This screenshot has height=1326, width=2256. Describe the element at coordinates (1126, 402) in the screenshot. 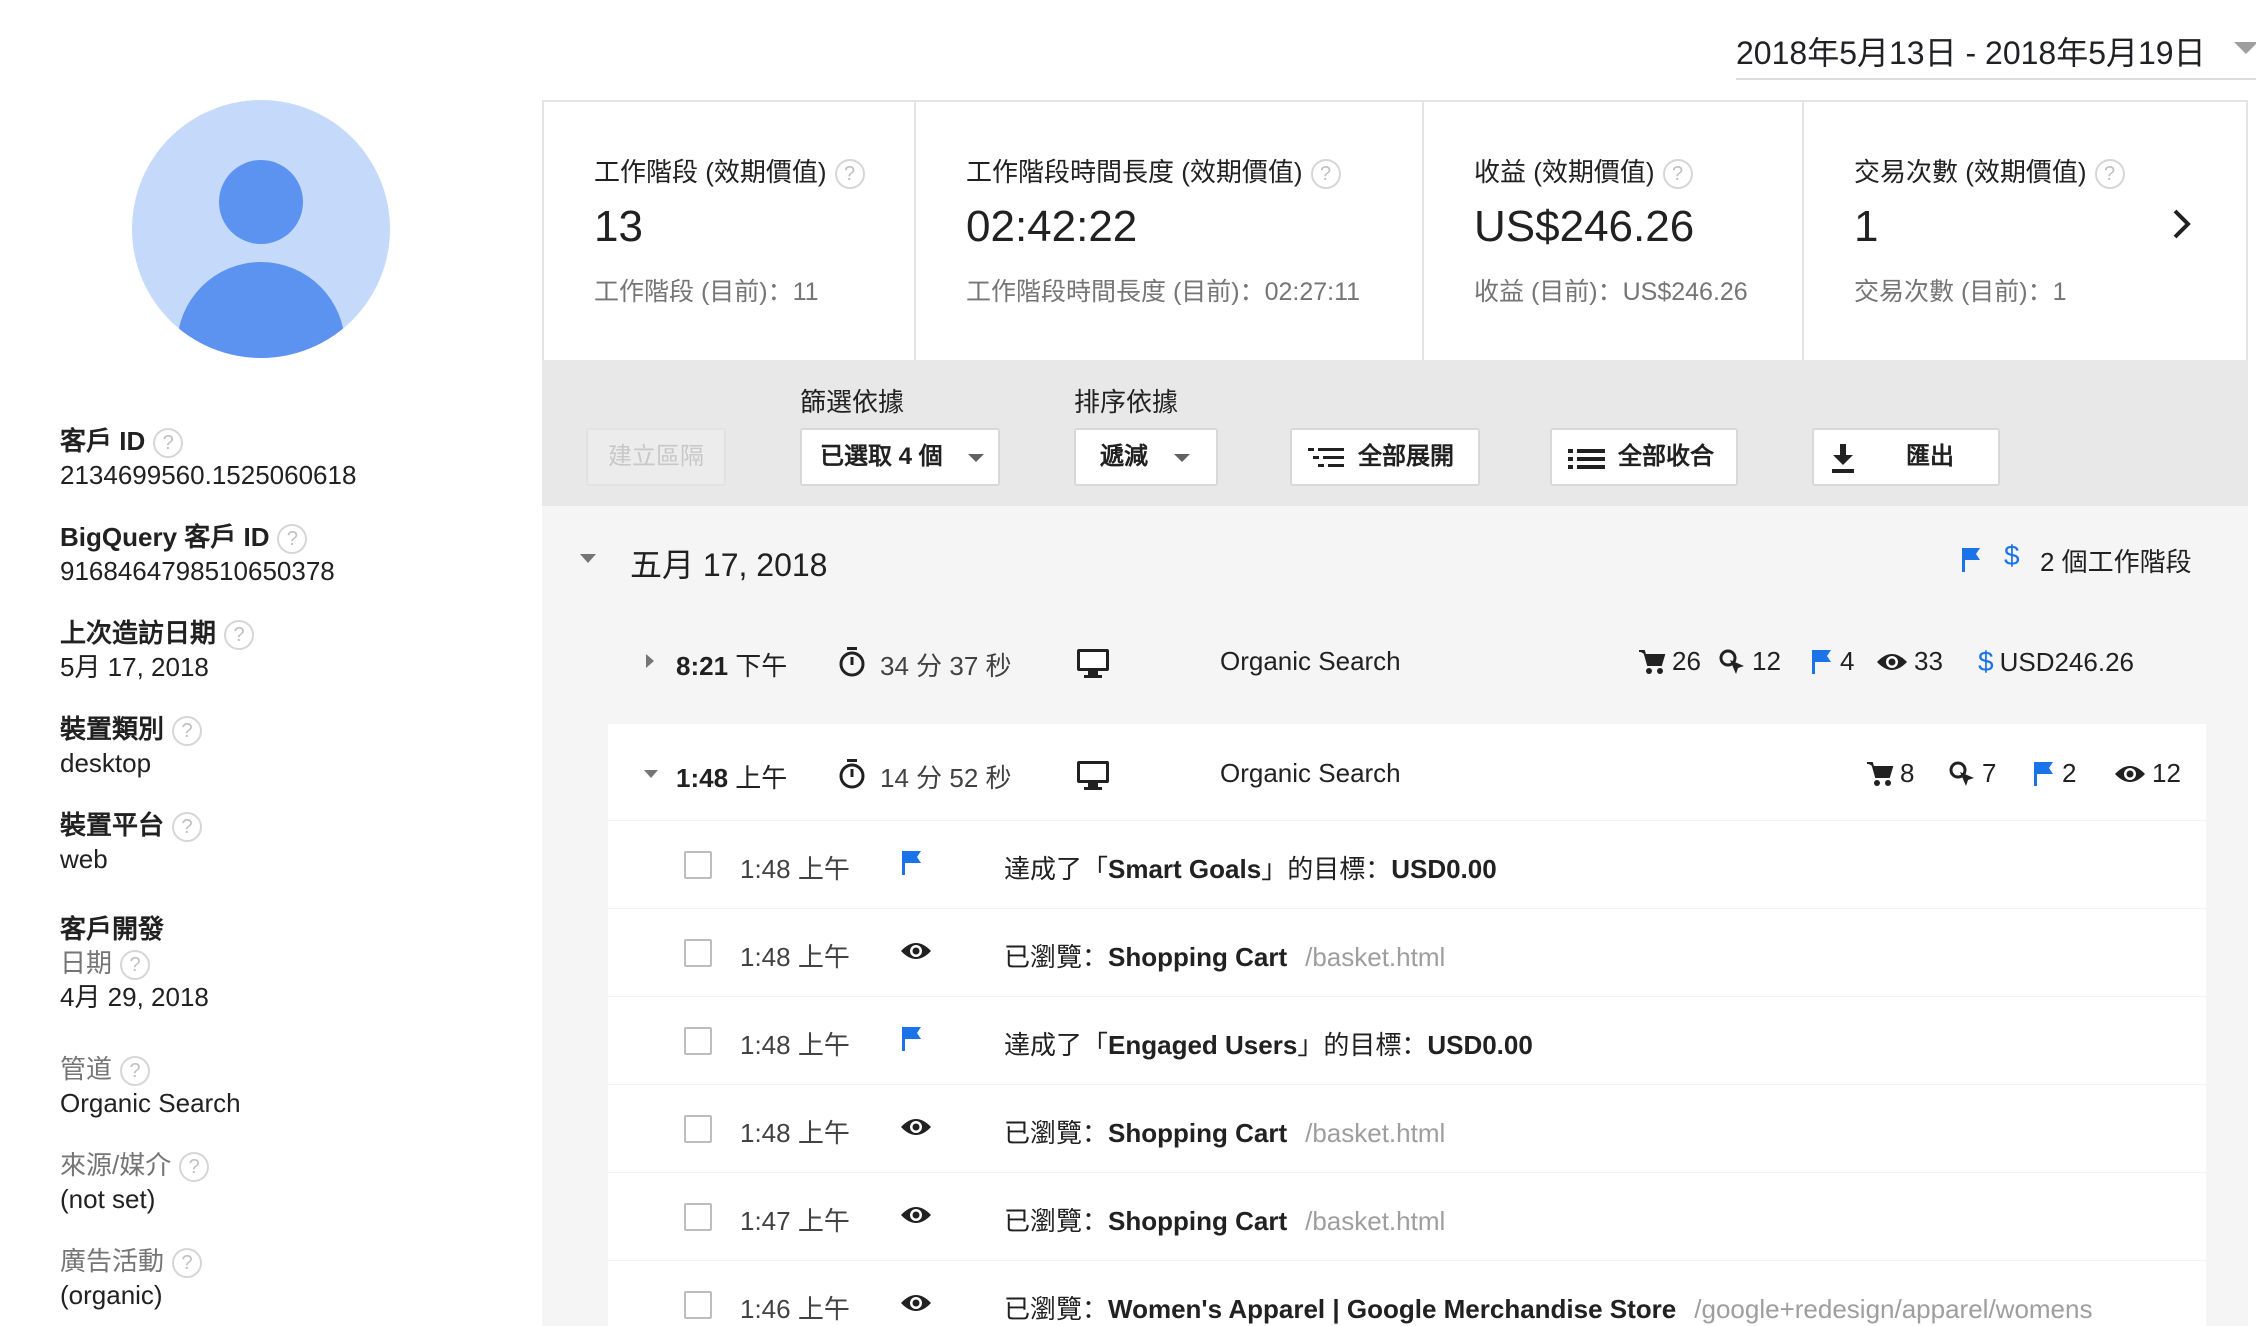

I see `sort-title: 排序依據` at that location.